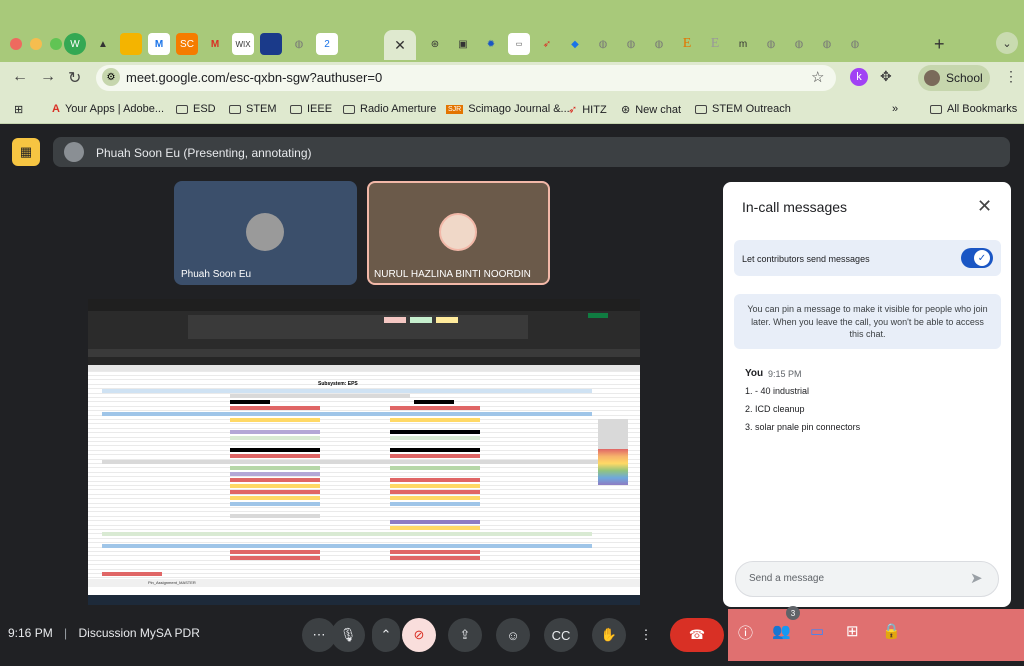 The height and width of the screenshot is (666, 1024). Describe the element at coordinates (793, 613) in the screenshot. I see `participant-count-badge: 3` at that location.